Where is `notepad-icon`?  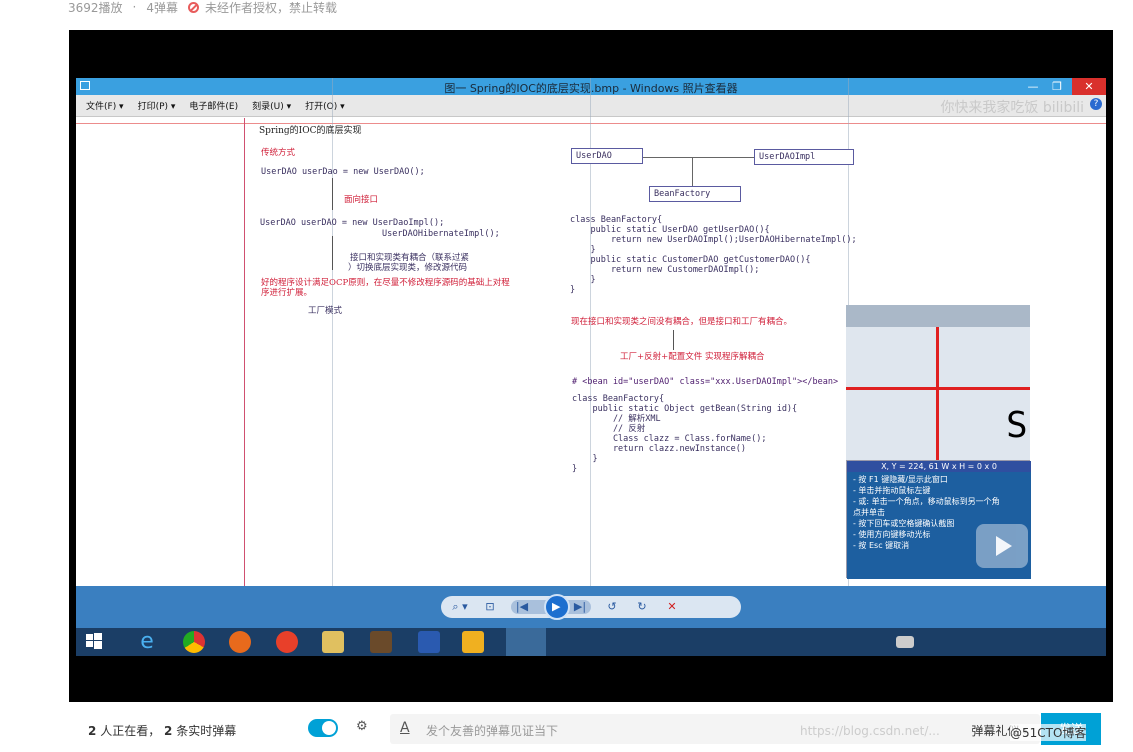
notepad-icon is located at coordinates (473, 642).